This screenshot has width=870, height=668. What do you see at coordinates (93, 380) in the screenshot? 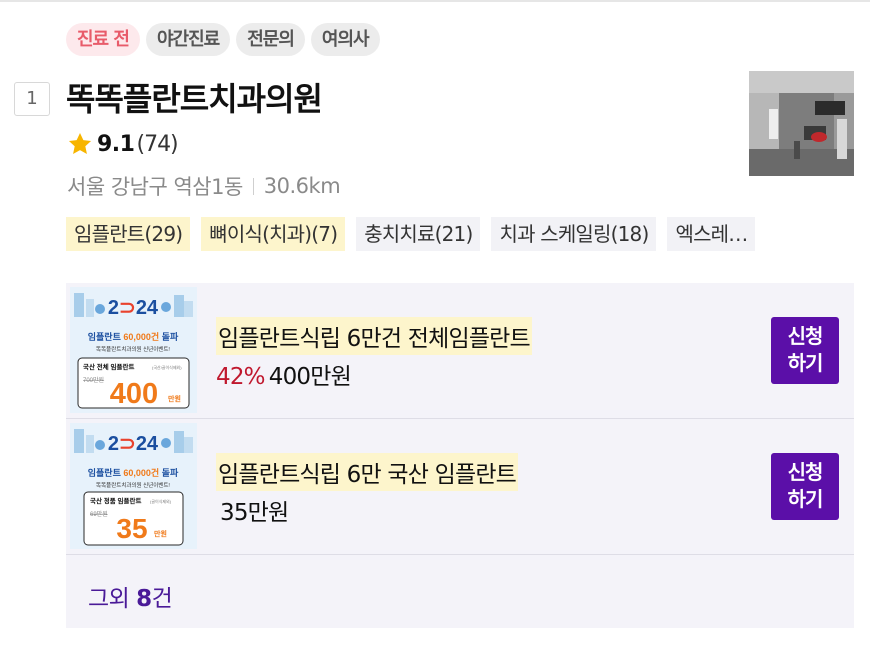
I see `svg-text: 700만원` at bounding box center [93, 380].